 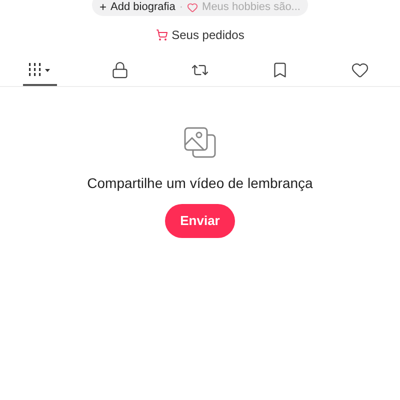 What do you see at coordinates (200, 183) in the screenshot?
I see `empty-state-message: Compartilhe um vídeo de lembrança` at bounding box center [200, 183].